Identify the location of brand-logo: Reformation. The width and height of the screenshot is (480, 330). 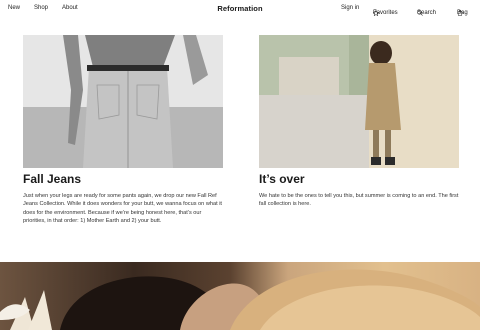
(240, 8).